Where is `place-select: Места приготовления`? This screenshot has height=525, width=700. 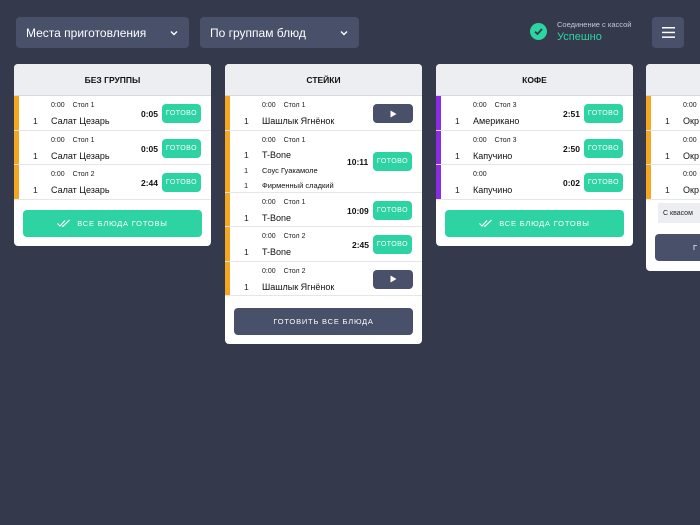 place-select: Места приготовления is located at coordinates (102, 32).